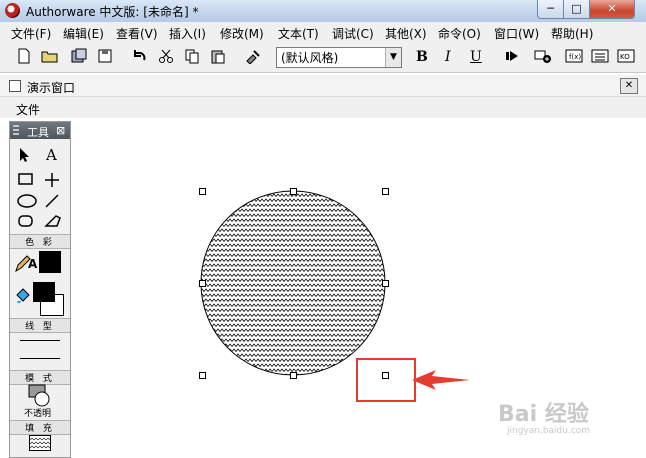 This screenshot has width=646, height=458. I want to click on maximize-button: □, so click(576, 9).